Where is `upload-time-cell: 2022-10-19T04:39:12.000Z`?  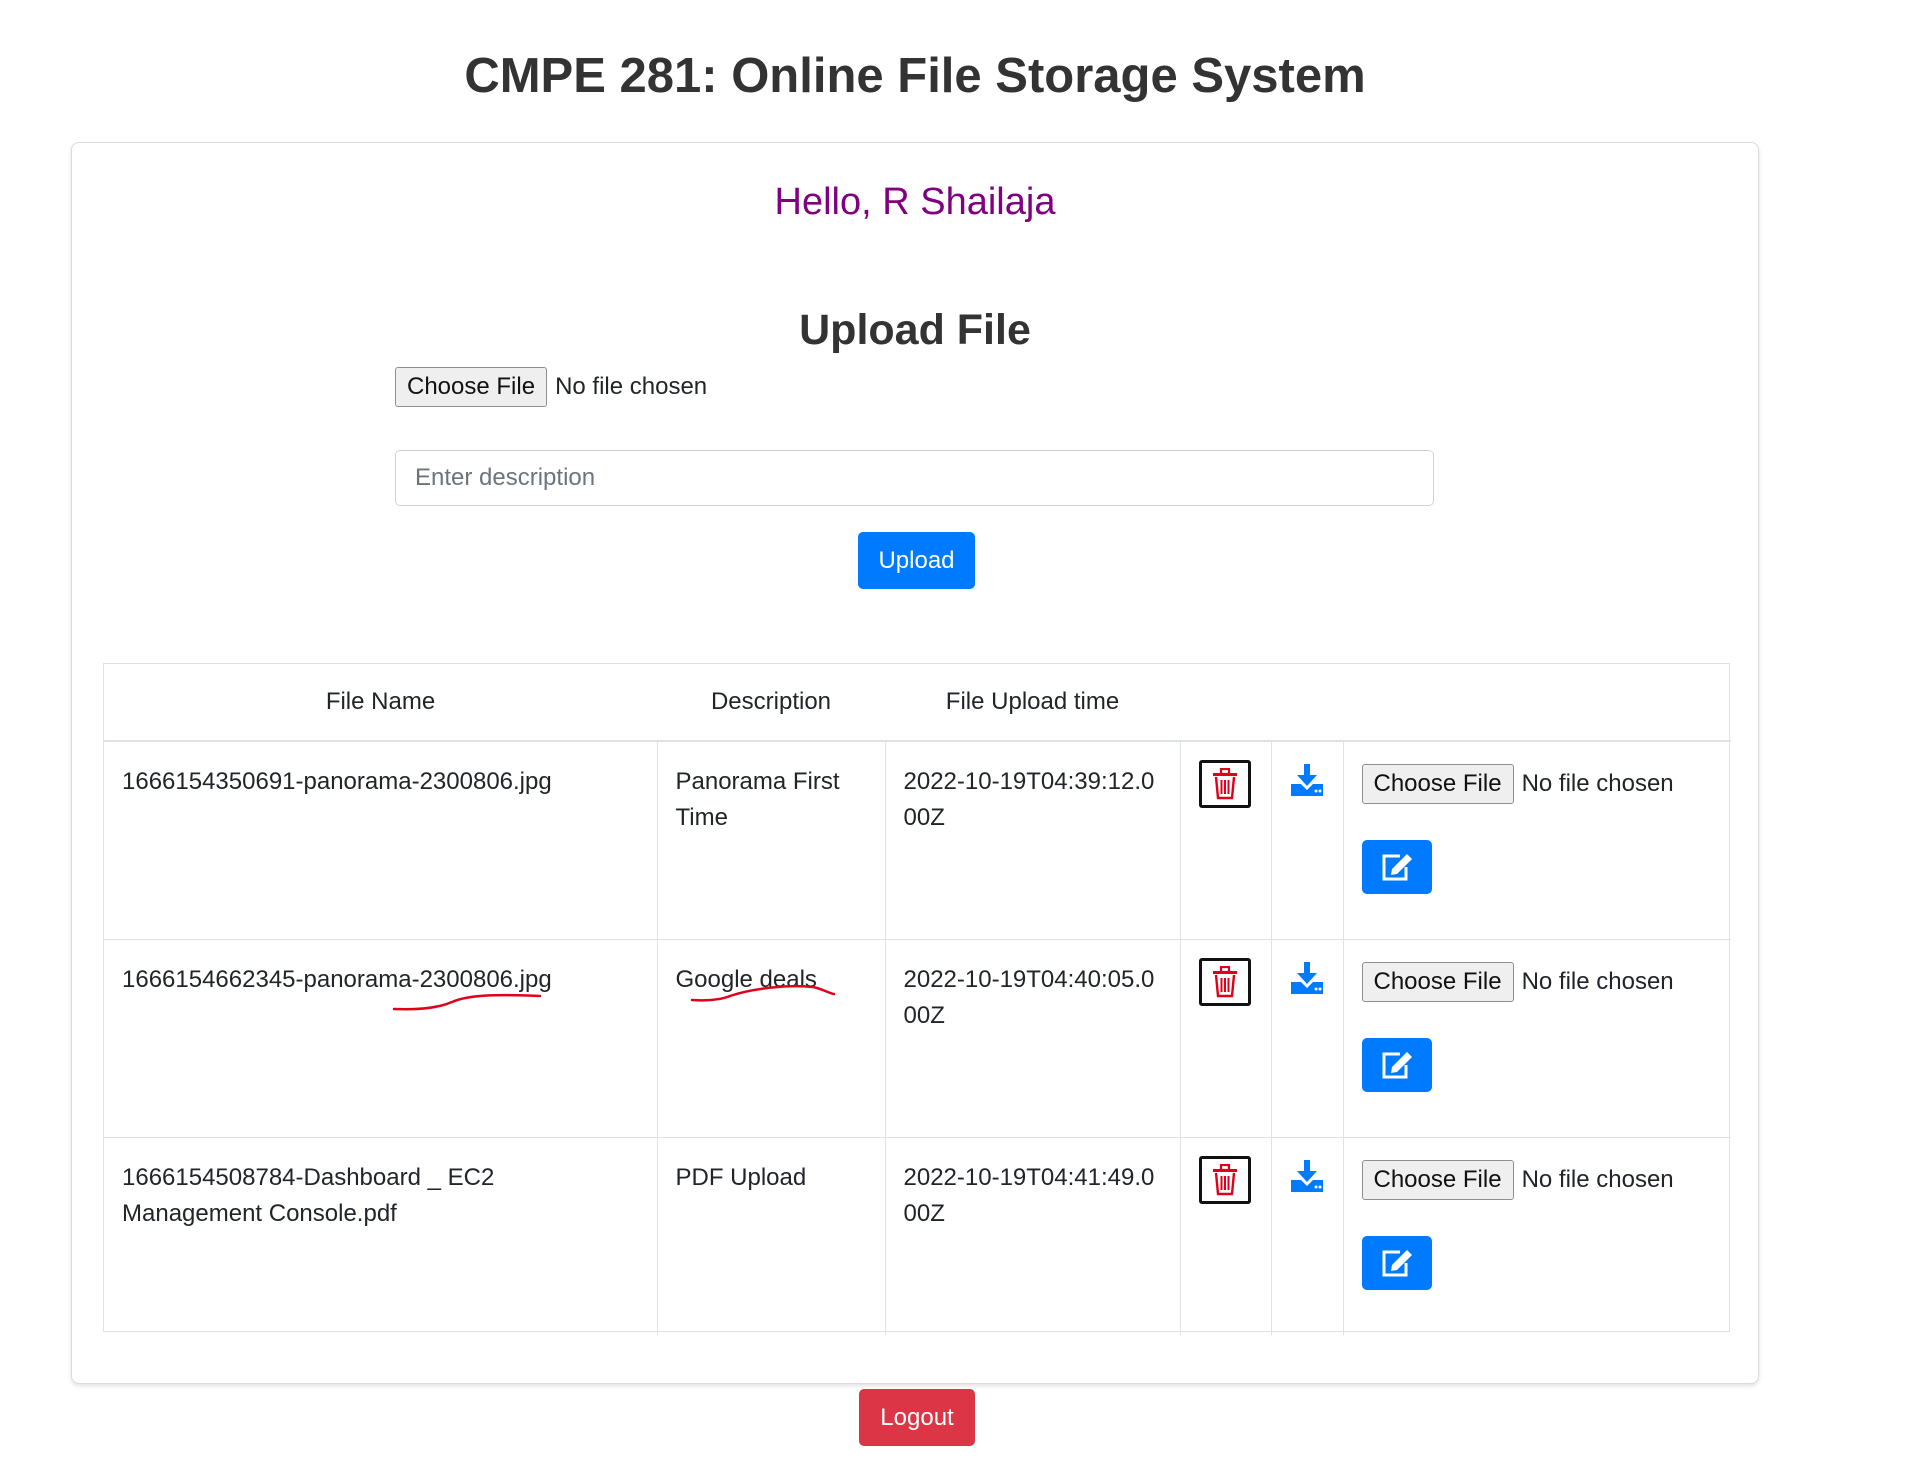
upload-time-cell: 2022-10-19T04:39:12.000Z is located at coordinates (1033, 839).